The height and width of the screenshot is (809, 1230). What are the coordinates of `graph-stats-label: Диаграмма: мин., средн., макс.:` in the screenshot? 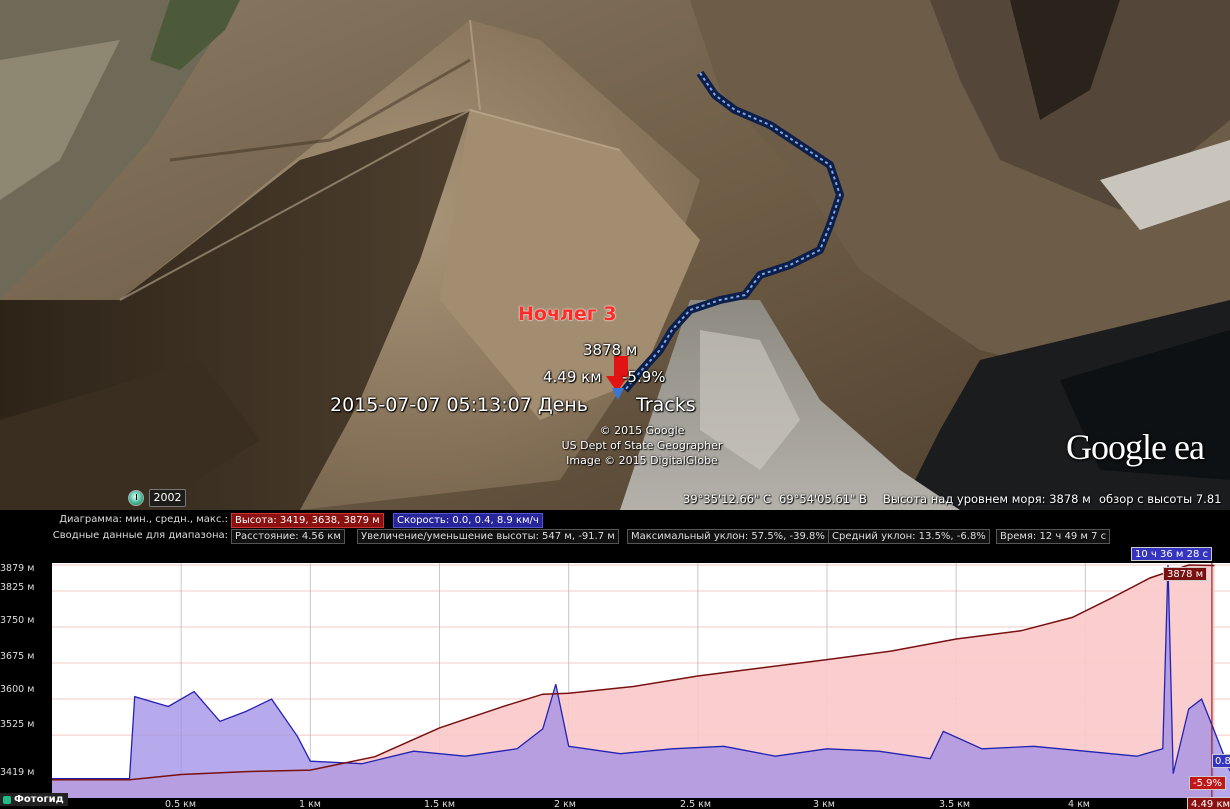 It's located at (143, 519).